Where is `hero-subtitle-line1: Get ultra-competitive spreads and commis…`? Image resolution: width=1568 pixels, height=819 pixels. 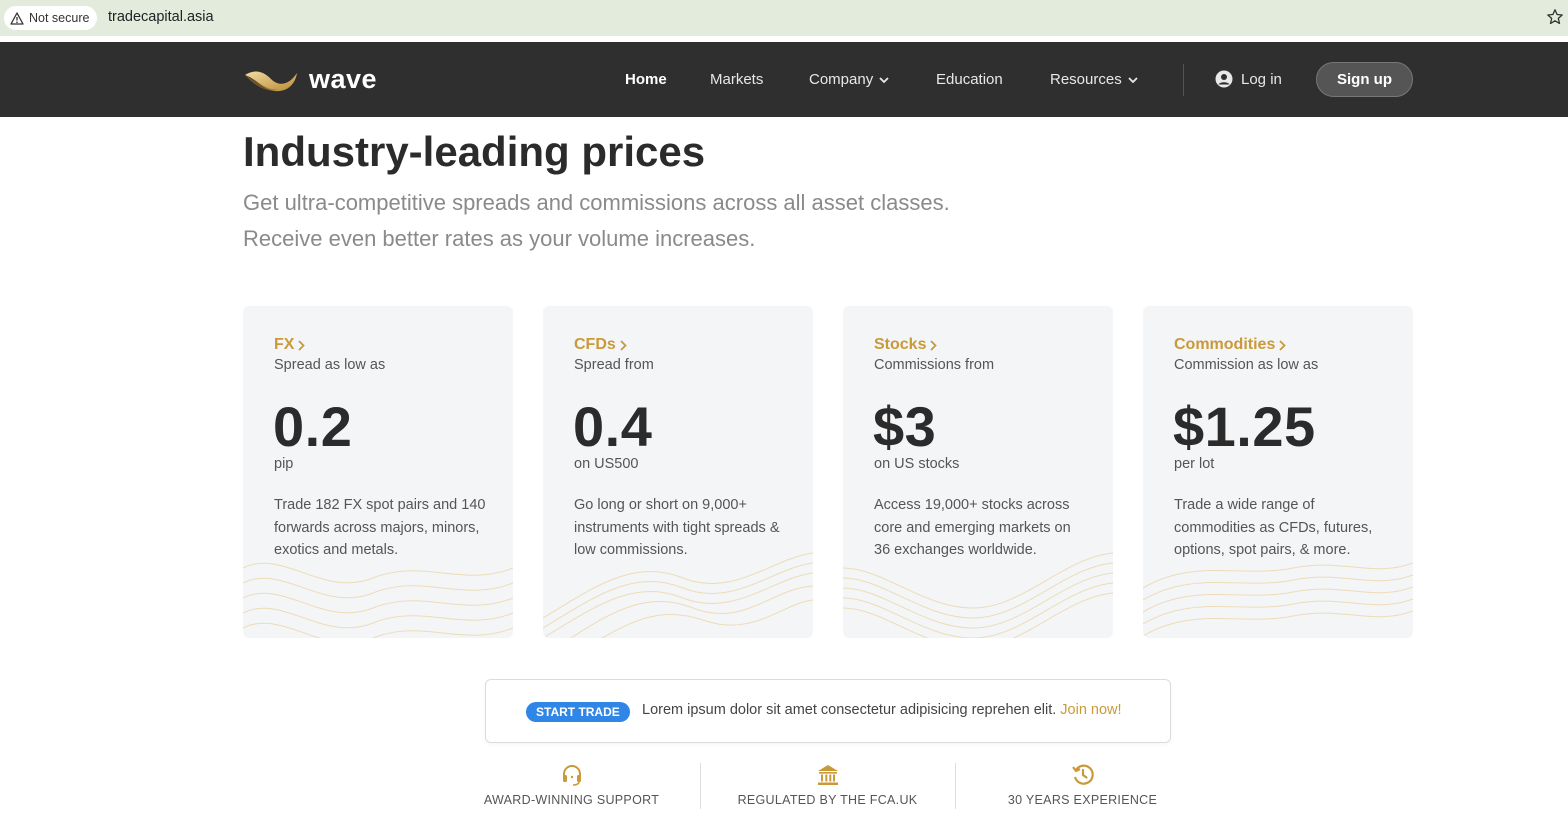 hero-subtitle-line1: Get ultra-competitive spreads and commis… is located at coordinates (596, 202).